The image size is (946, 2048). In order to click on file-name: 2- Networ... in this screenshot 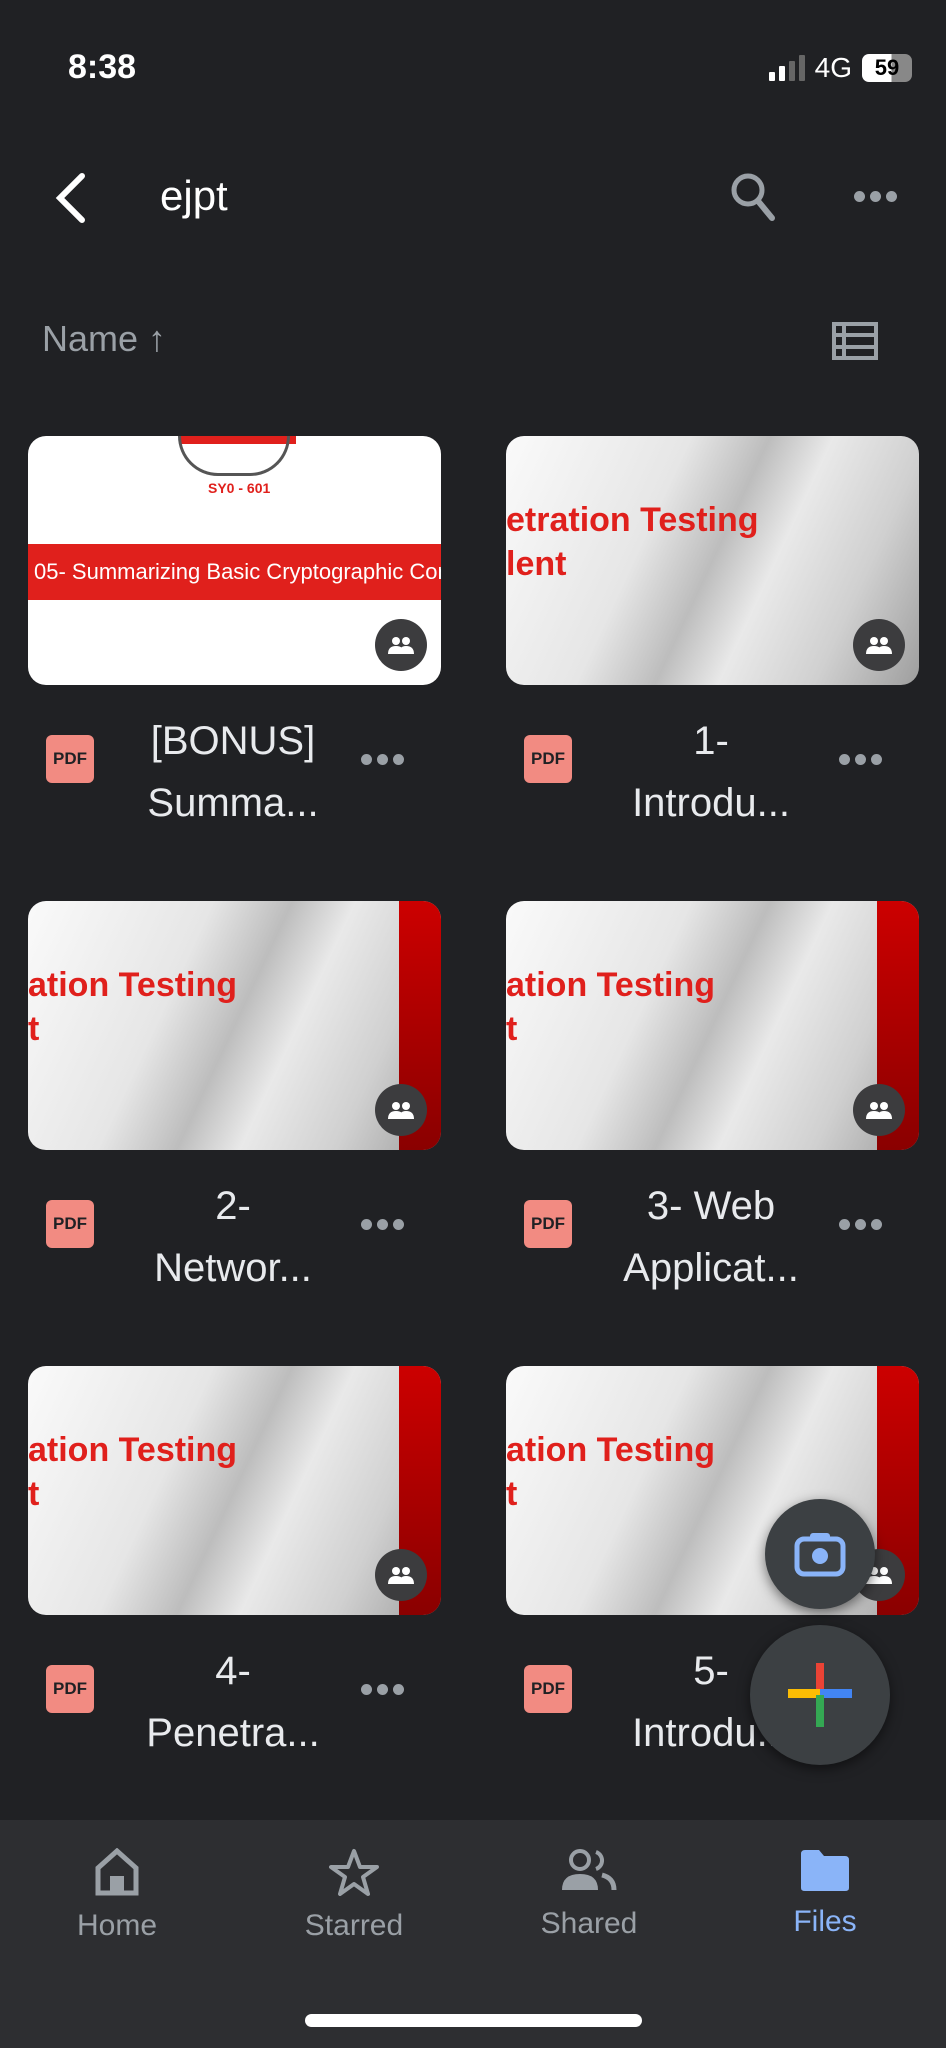, I will do `click(233, 1237)`.